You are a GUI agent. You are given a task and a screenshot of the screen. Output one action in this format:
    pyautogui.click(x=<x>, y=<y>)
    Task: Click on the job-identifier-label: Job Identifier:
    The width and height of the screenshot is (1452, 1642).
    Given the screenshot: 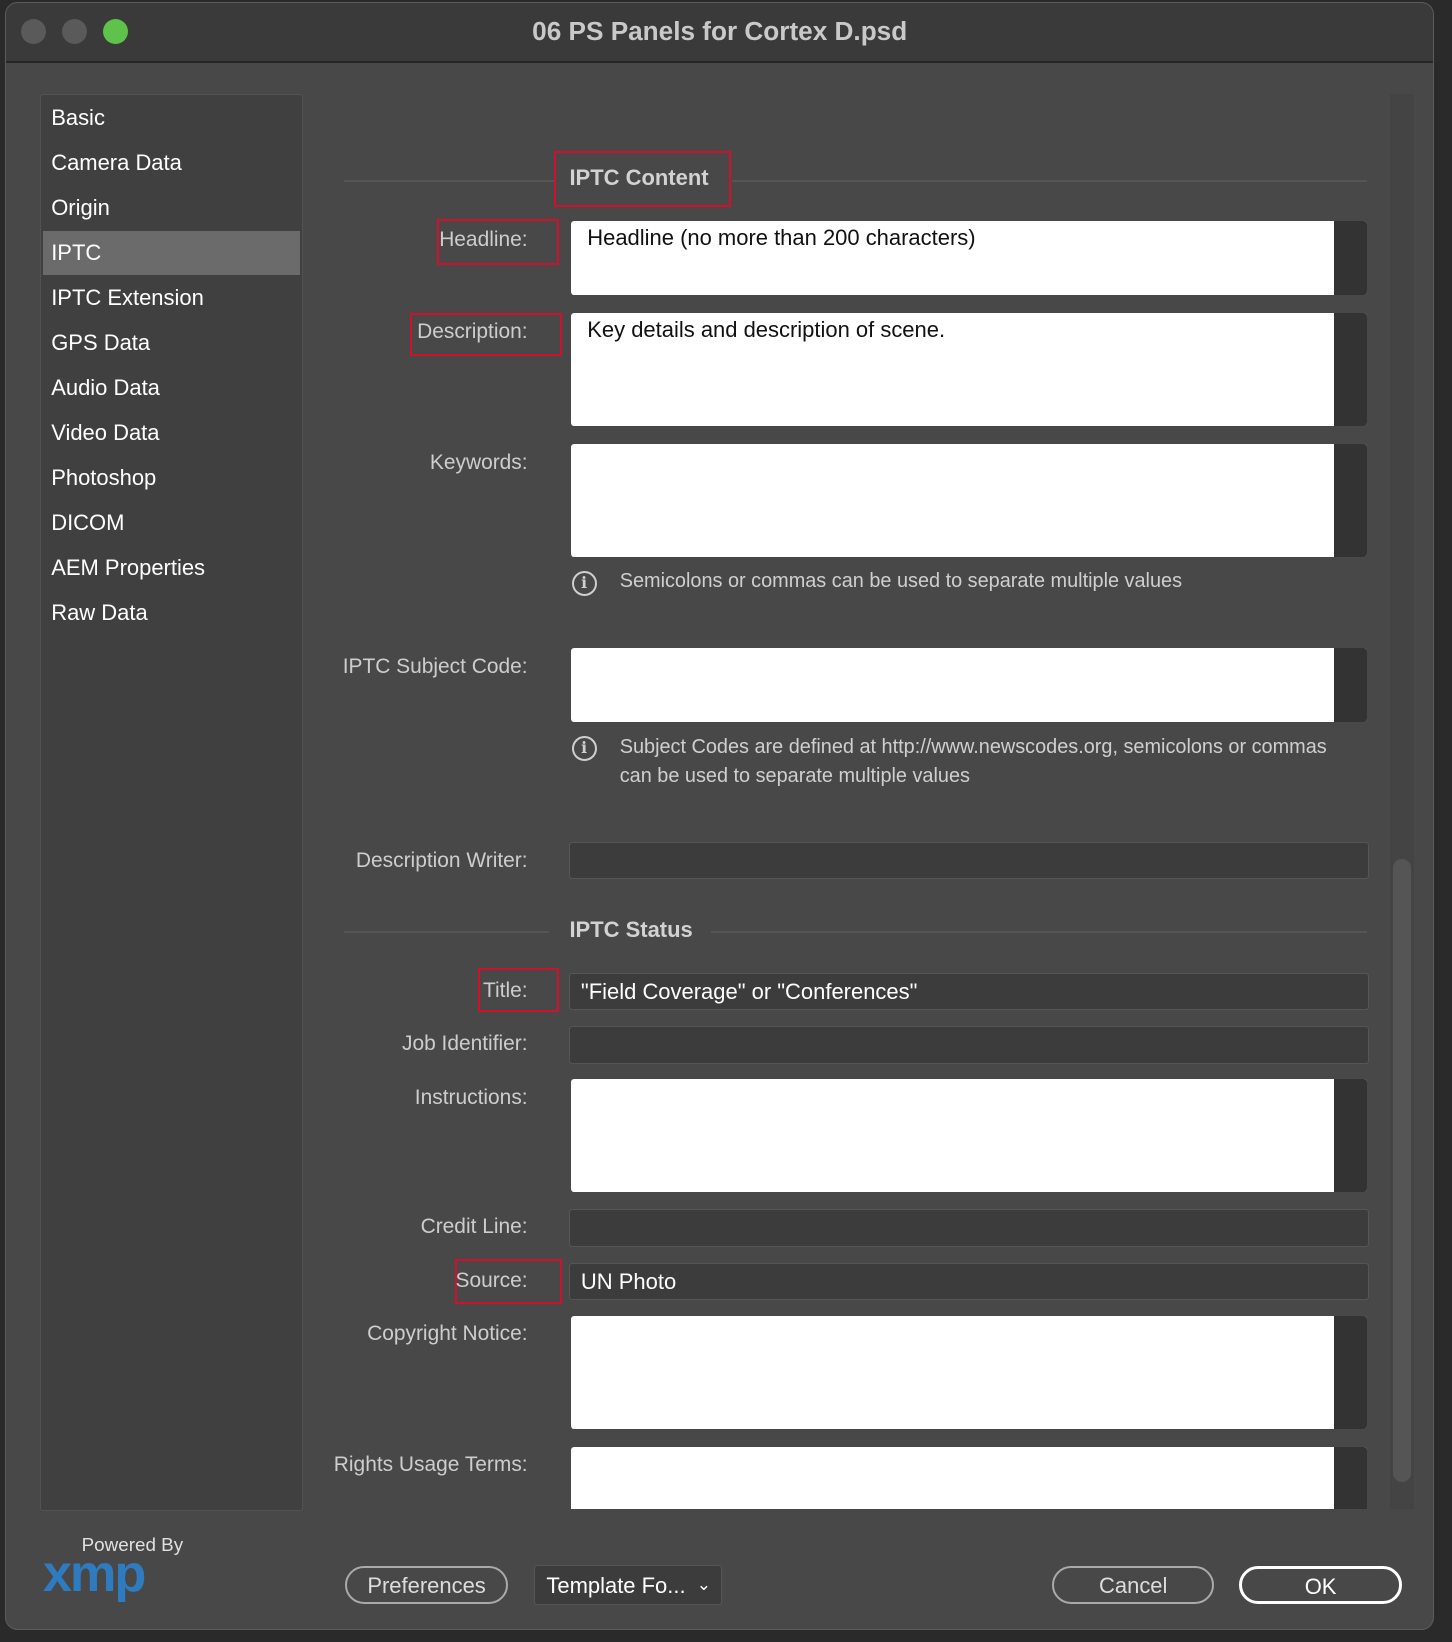 What is the action you would take?
    pyautogui.click(x=464, y=1044)
    